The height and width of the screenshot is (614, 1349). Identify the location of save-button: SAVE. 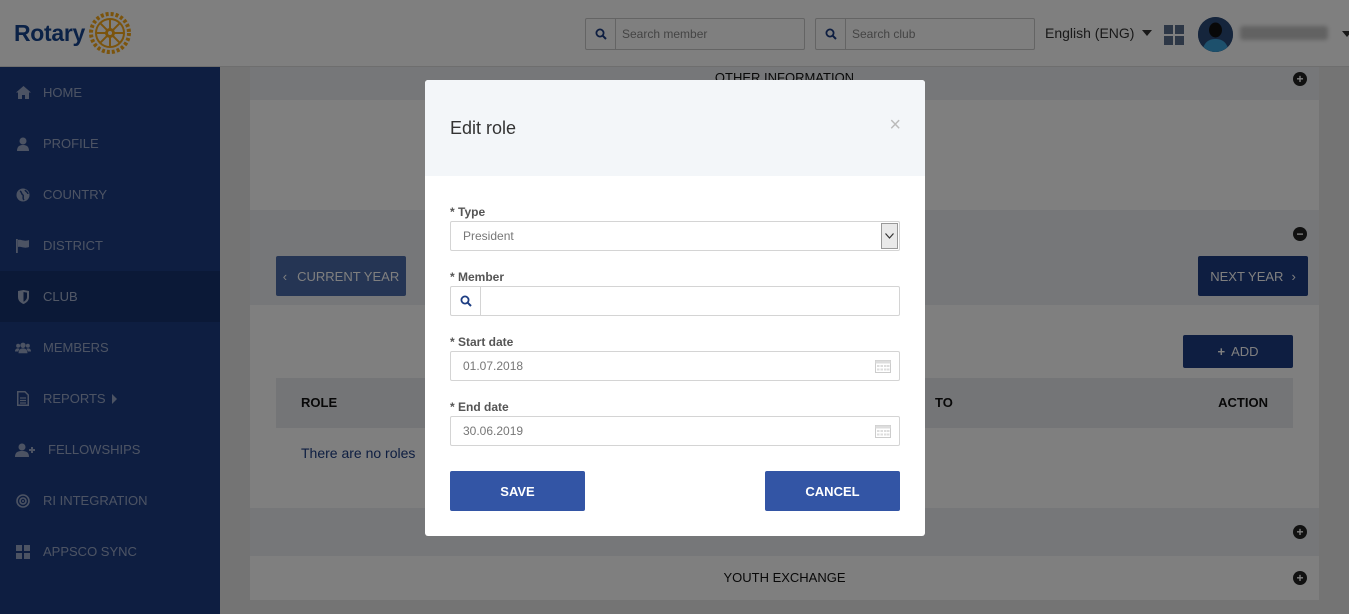
(517, 491).